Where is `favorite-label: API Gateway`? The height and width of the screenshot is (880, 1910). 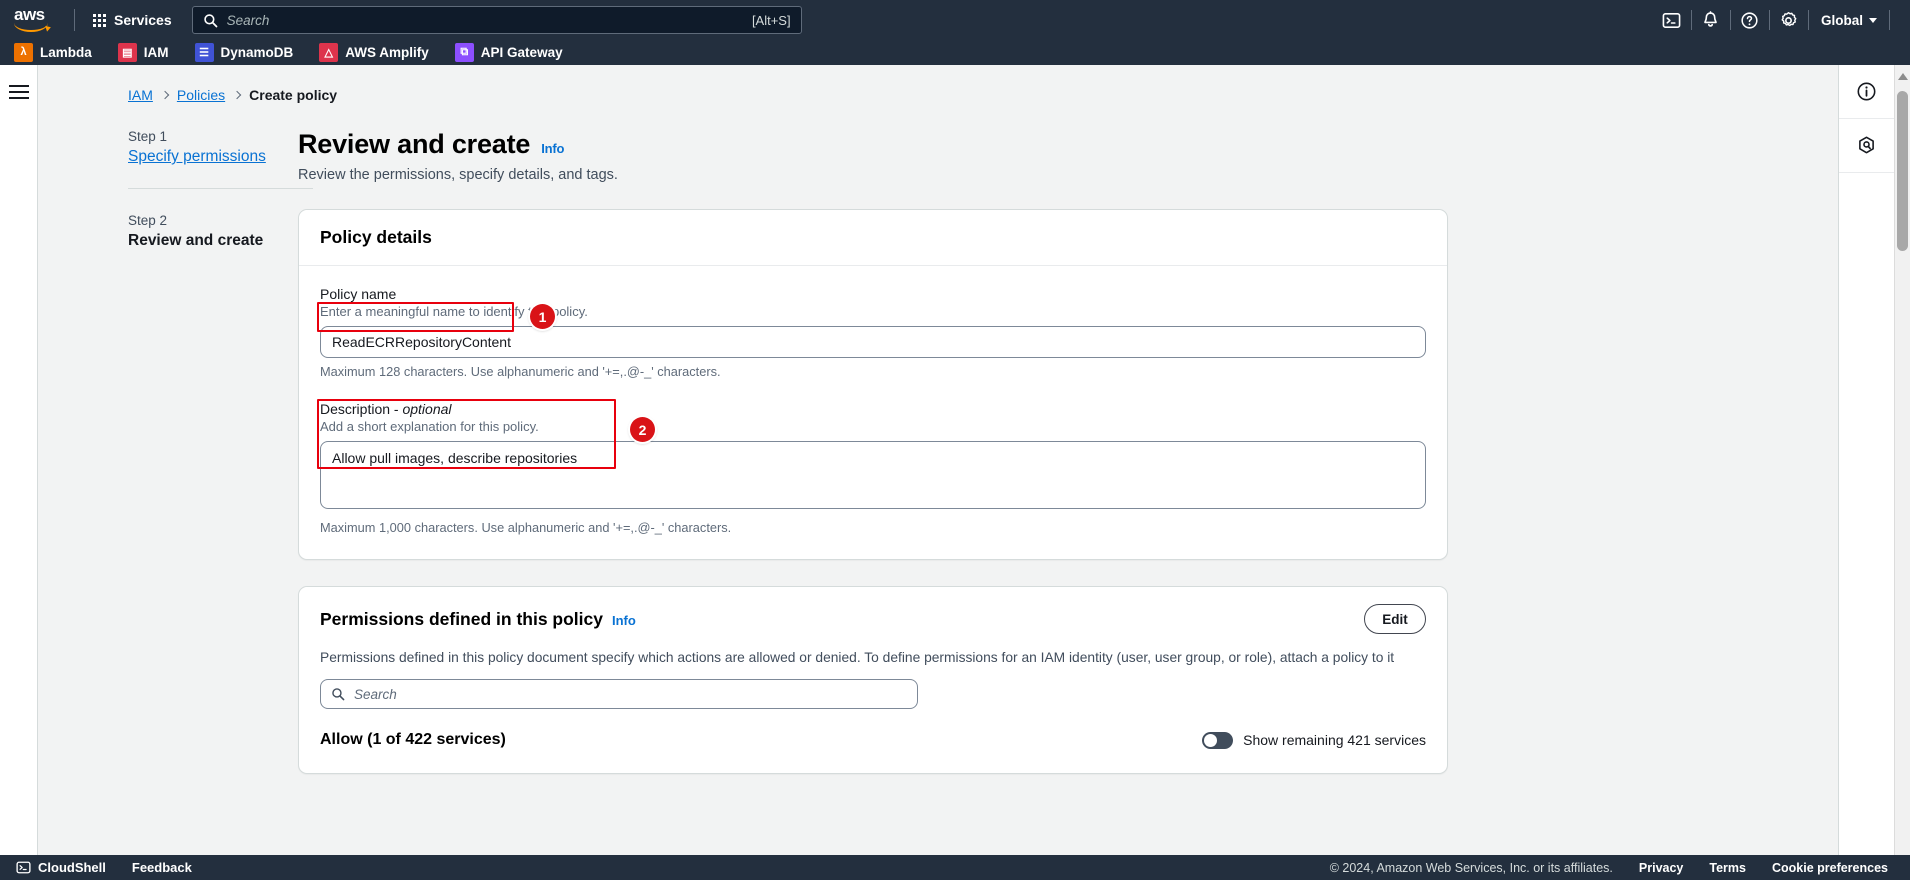 favorite-label: API Gateway is located at coordinates (521, 52).